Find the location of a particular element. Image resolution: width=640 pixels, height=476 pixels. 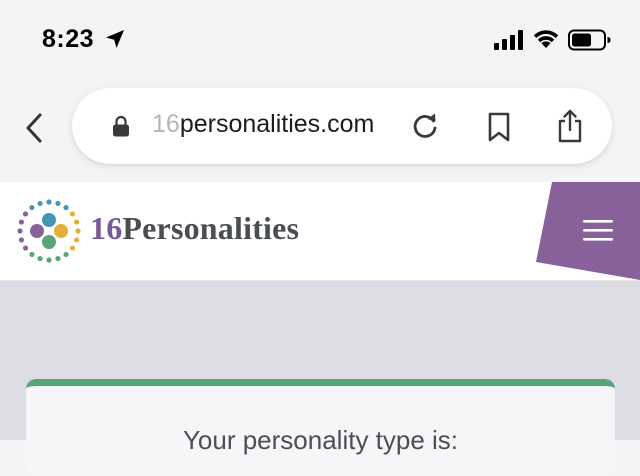

reload-icon is located at coordinates (425, 126).